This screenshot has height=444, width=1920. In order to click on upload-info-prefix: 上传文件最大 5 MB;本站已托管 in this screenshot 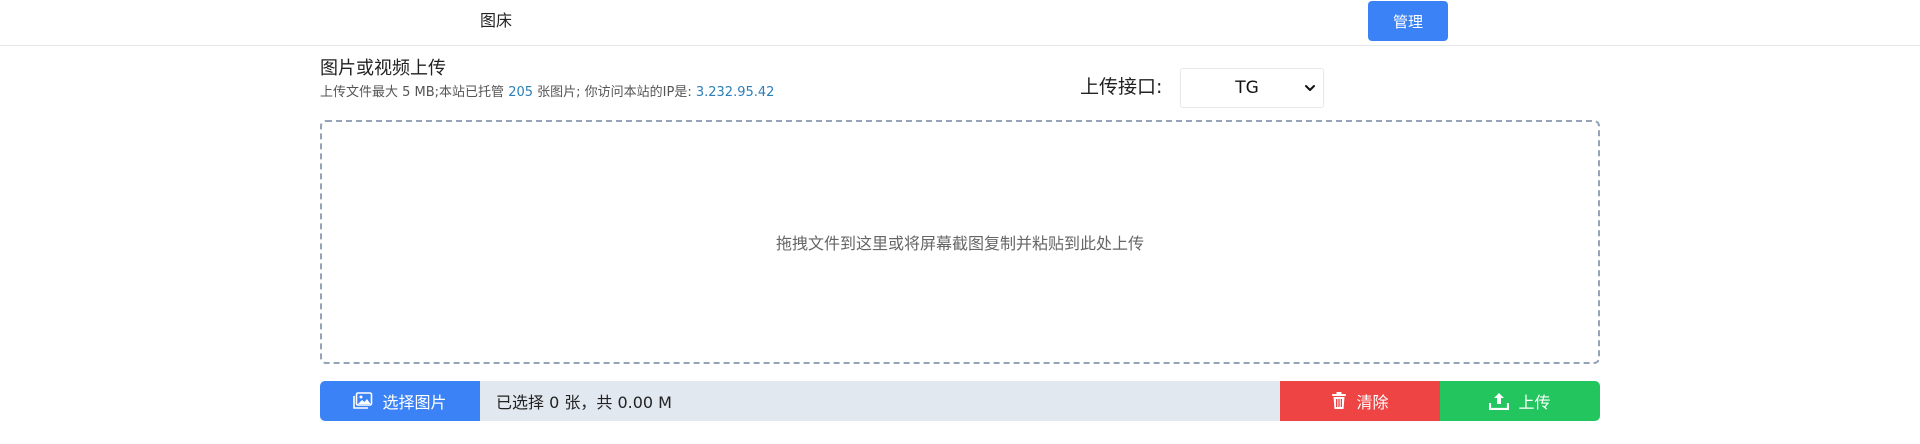, I will do `click(414, 92)`.